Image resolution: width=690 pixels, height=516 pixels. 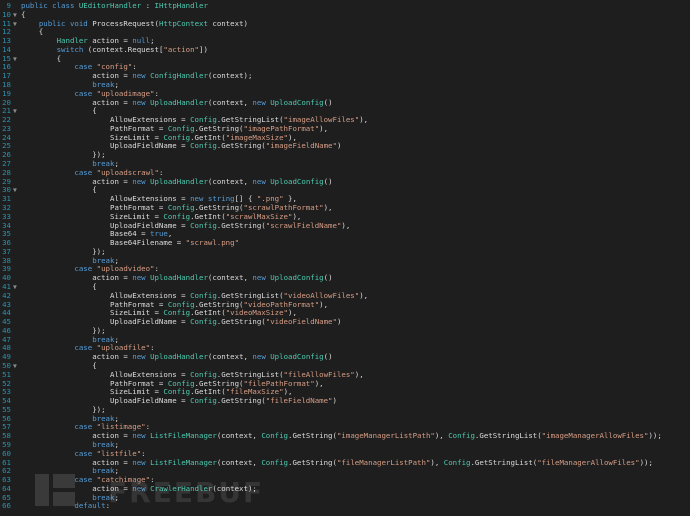 What do you see at coordinates (183, 23) in the screenshot?
I see `code-token: HttpContext` at bounding box center [183, 23].